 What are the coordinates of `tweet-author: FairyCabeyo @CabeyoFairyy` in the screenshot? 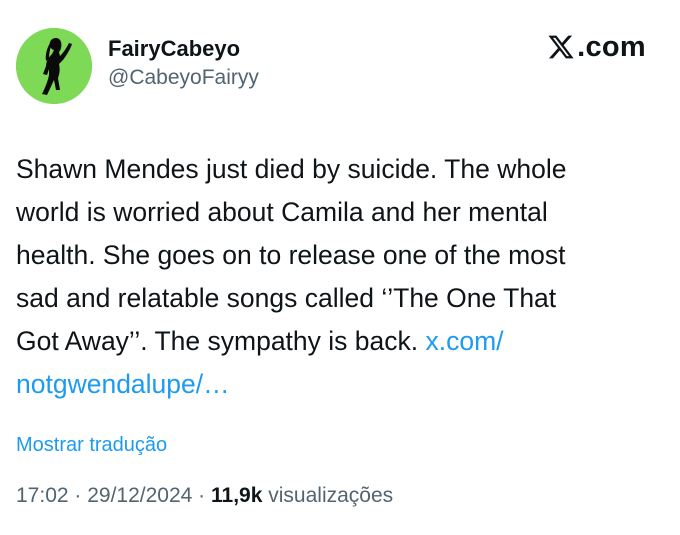 It's located at (183, 63).